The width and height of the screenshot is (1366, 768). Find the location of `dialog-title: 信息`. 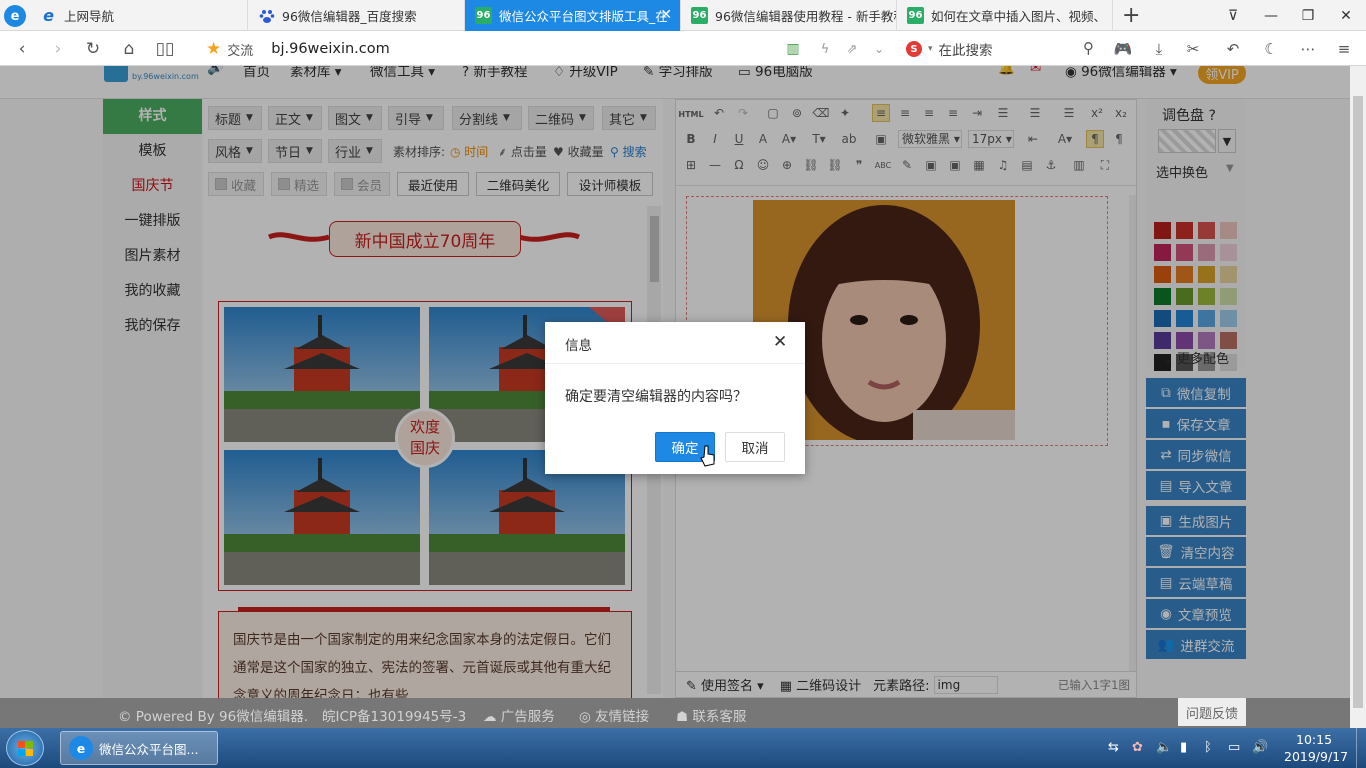

dialog-title: 信息 is located at coordinates (578, 346).